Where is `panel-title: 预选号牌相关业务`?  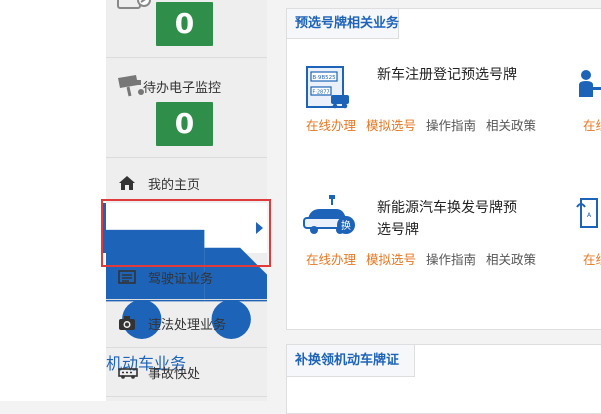
panel-title: 预选号牌相关业务 is located at coordinates (343, 24).